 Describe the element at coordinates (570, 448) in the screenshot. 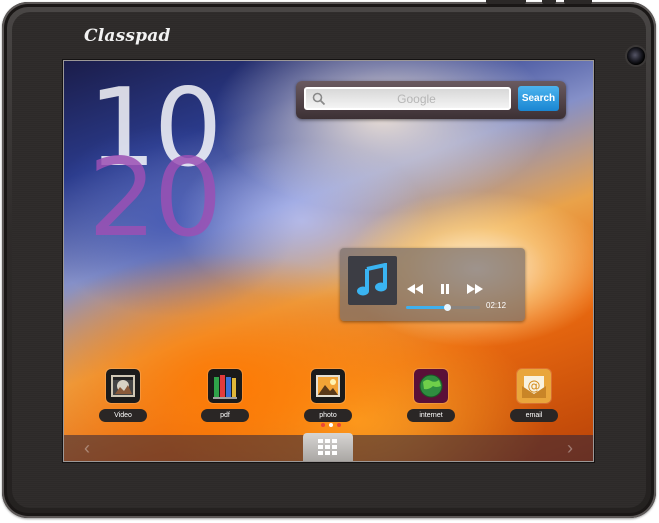

I see `chevron-right-icon: ›` at that location.